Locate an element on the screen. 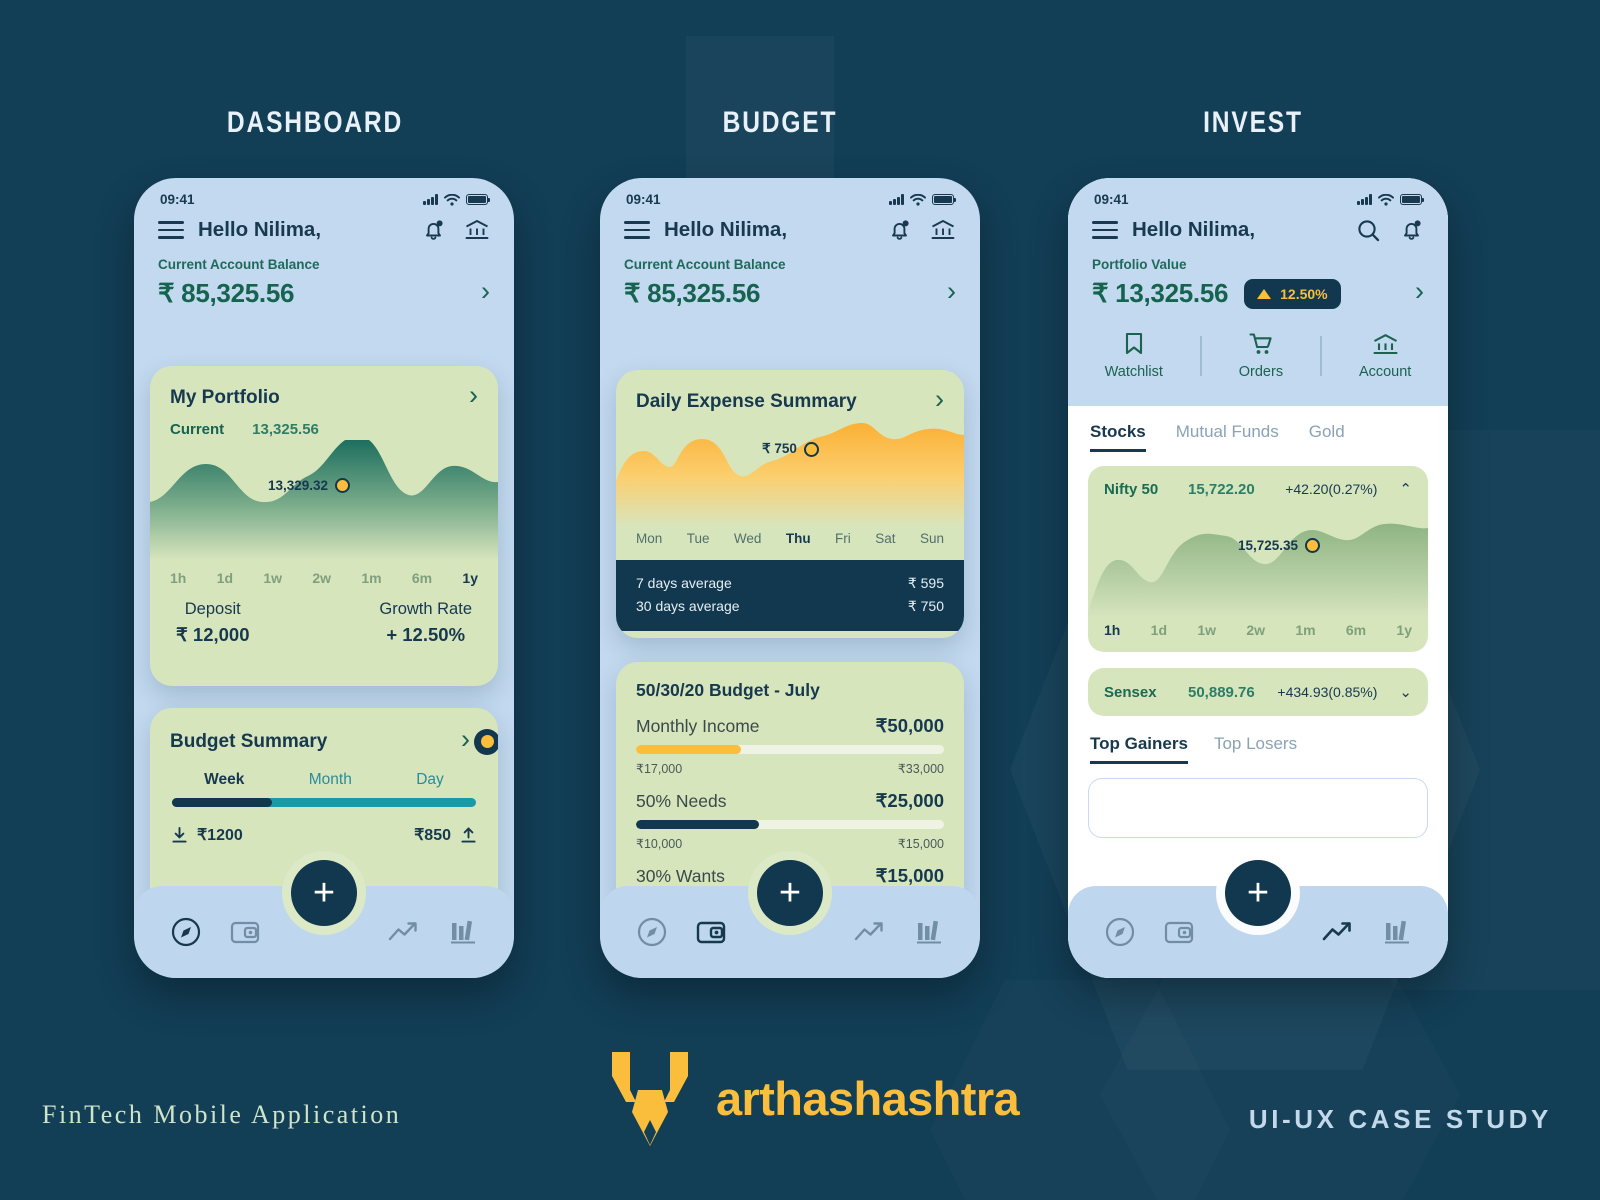 The height and width of the screenshot is (1200, 1600). weekday-selector: Mon Tue Wed Thu Fri Sat Sun is located at coordinates (790, 536).